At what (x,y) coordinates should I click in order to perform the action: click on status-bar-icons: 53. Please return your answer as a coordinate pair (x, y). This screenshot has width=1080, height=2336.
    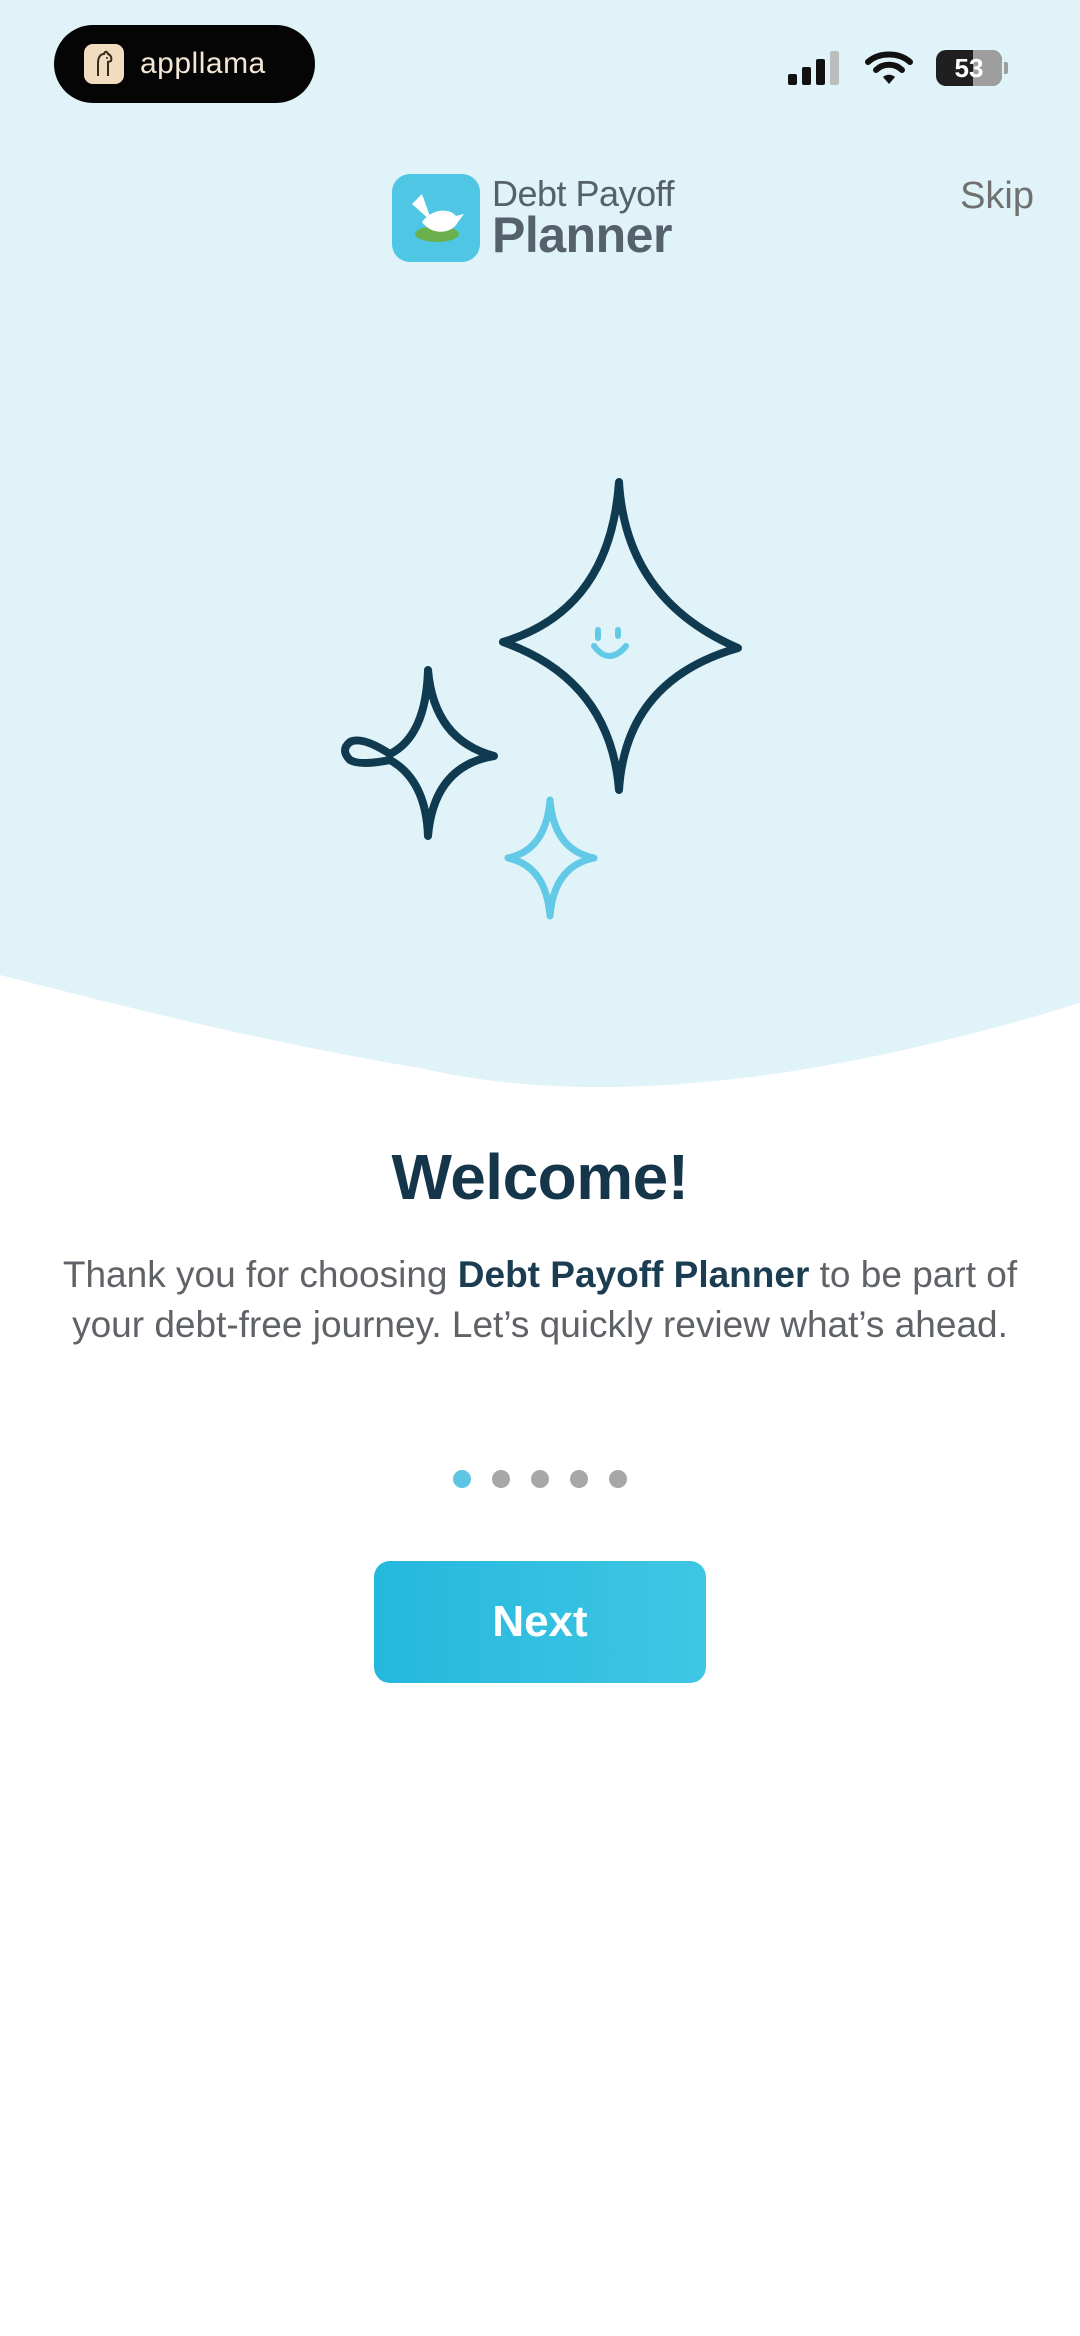
    Looking at the image, I should click on (897, 68).